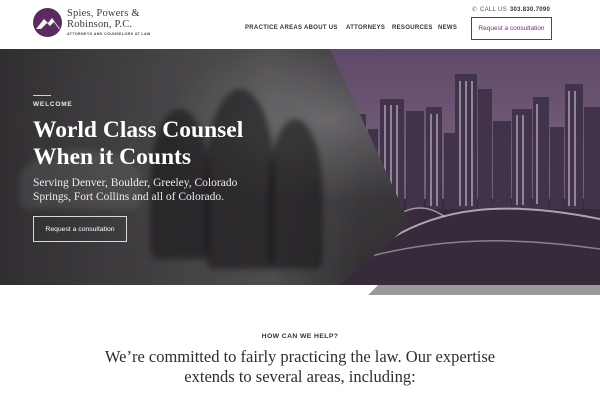  I want to click on hero-consultation-button: Request a consultation, so click(80, 229).